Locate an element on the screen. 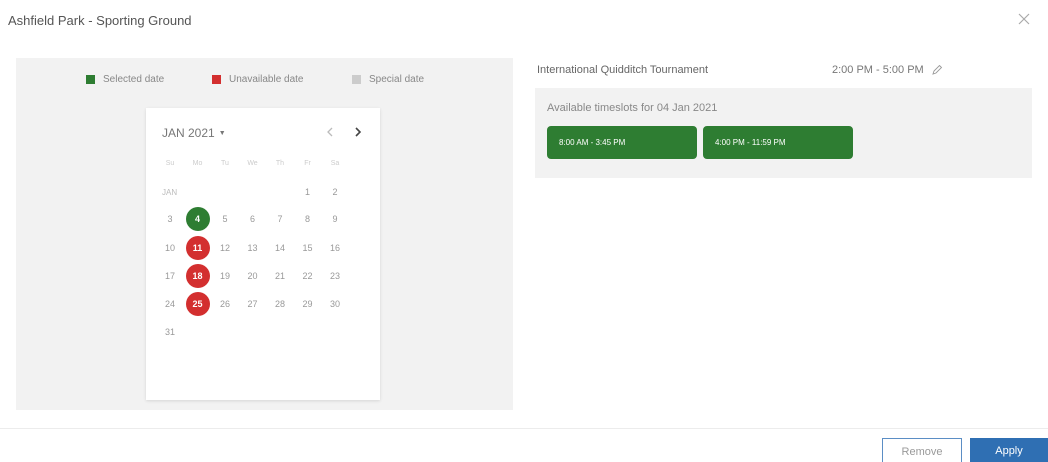 This screenshot has height=462, width=1048. calendar-day: 3 is located at coordinates (170, 219).